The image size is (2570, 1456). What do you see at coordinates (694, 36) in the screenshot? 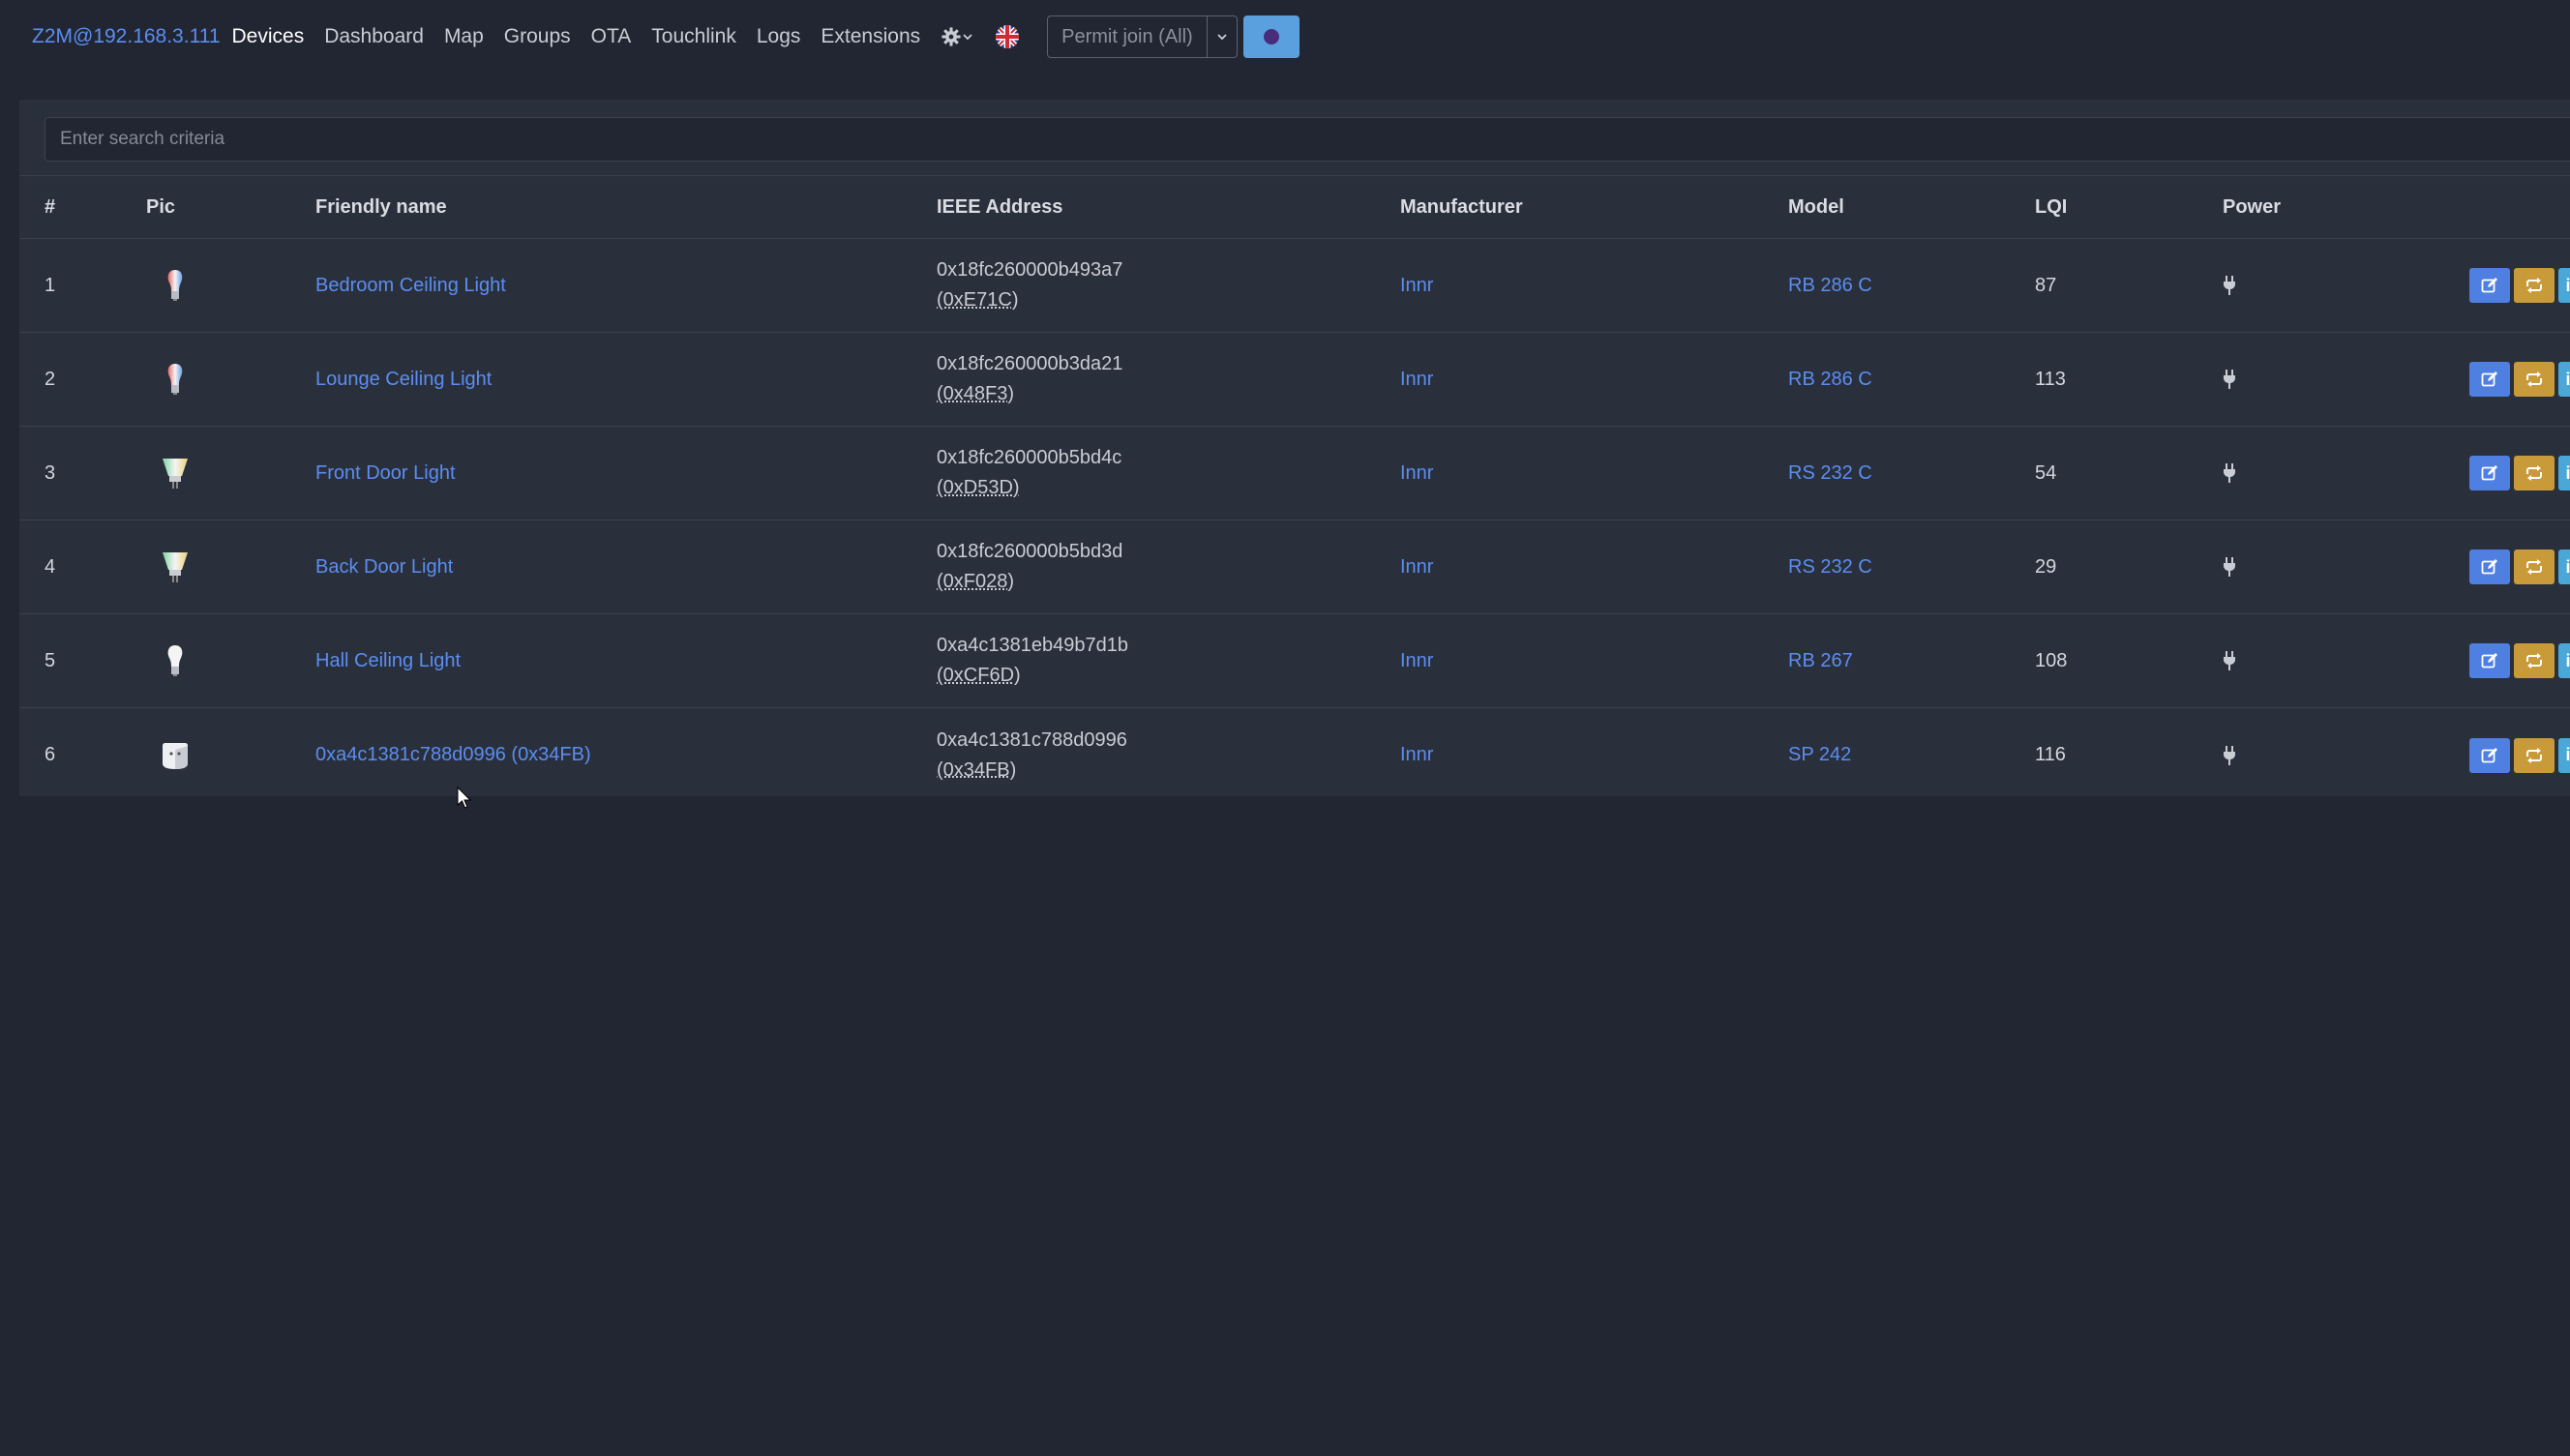
I see `nav-touchlink: Touchlink` at bounding box center [694, 36].